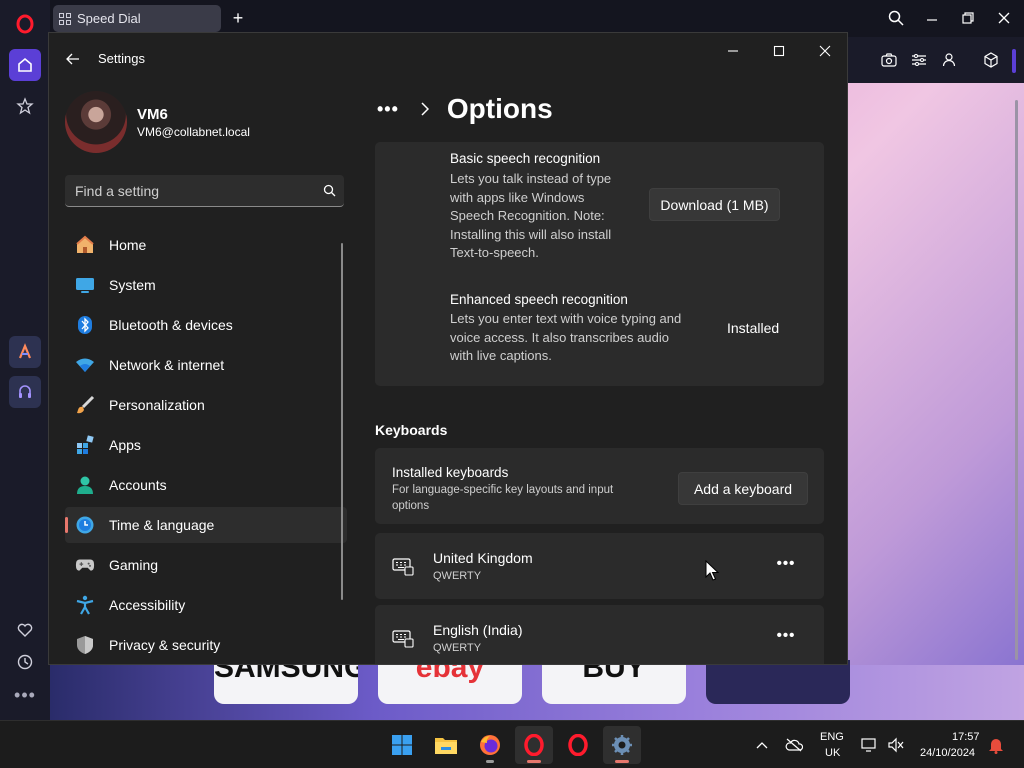  What do you see at coordinates (743, 488) in the screenshot?
I see `add-keyboard-button: Add a keyboard` at bounding box center [743, 488].